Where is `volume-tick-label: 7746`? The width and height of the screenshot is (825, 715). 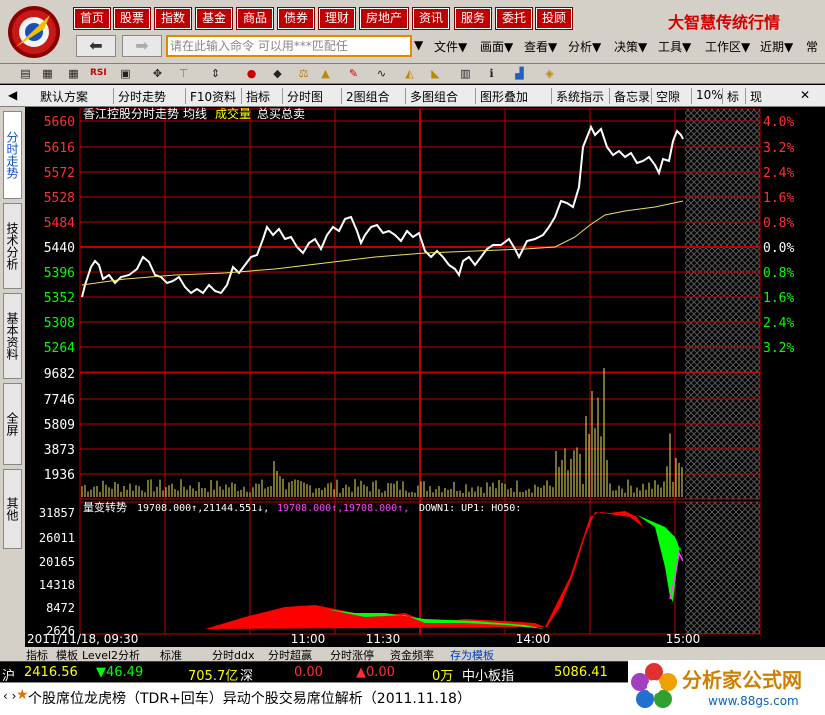
volume-tick-label: 7746 is located at coordinates (59, 400).